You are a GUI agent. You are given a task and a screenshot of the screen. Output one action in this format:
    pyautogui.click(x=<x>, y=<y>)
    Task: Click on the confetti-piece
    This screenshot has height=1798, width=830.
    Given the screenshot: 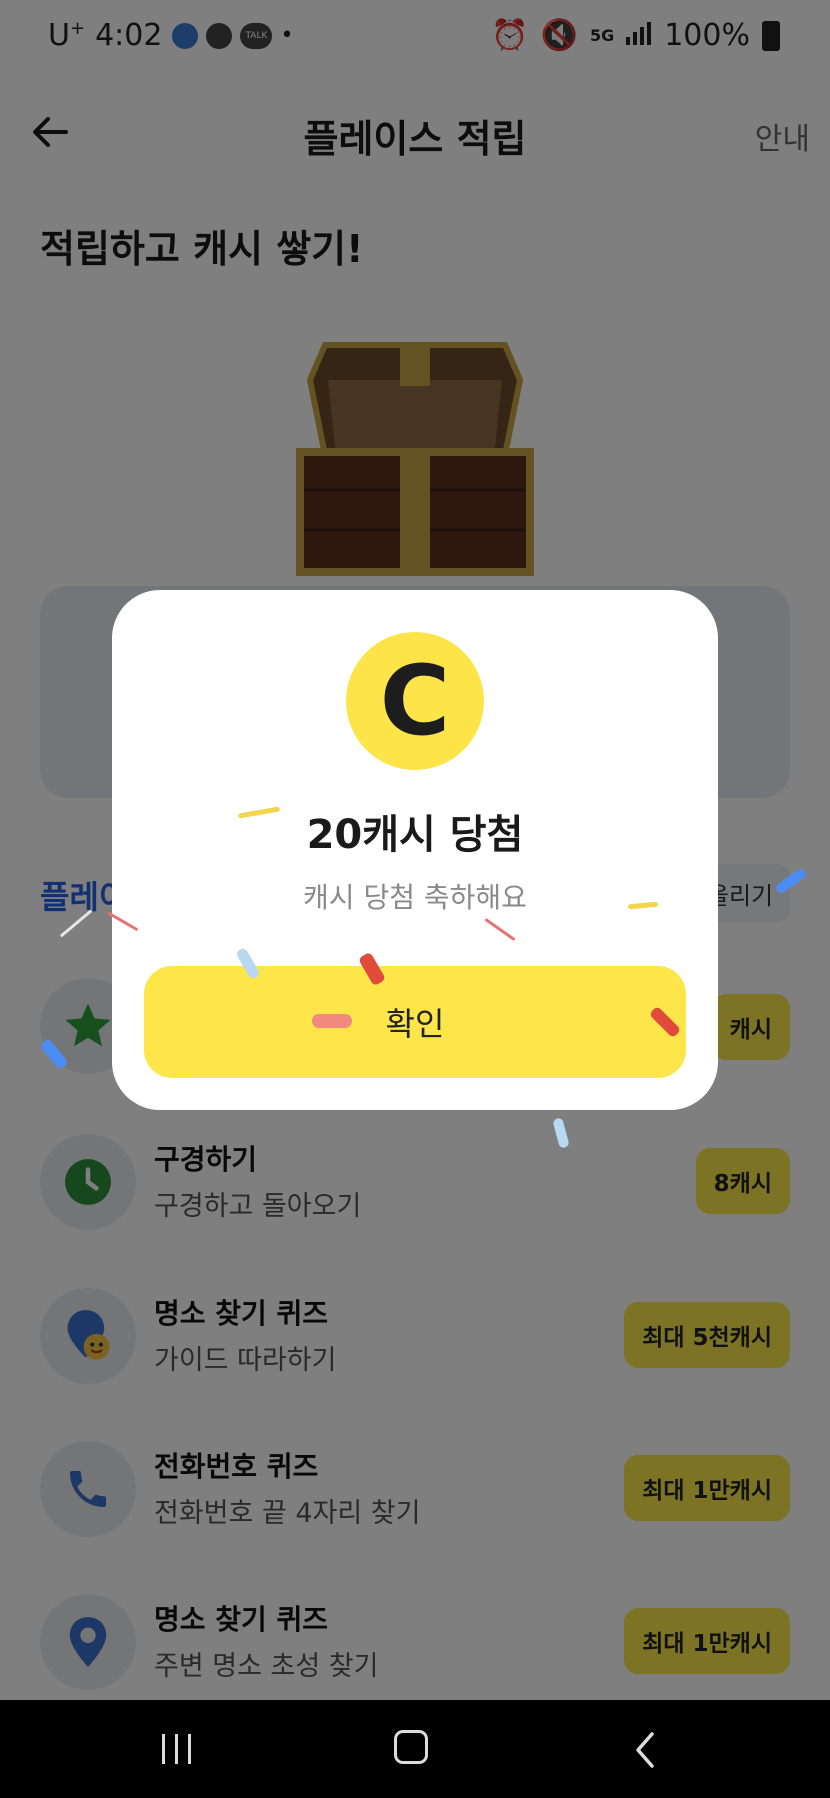 What is the action you would take?
    pyautogui.click(x=332, y=1021)
    